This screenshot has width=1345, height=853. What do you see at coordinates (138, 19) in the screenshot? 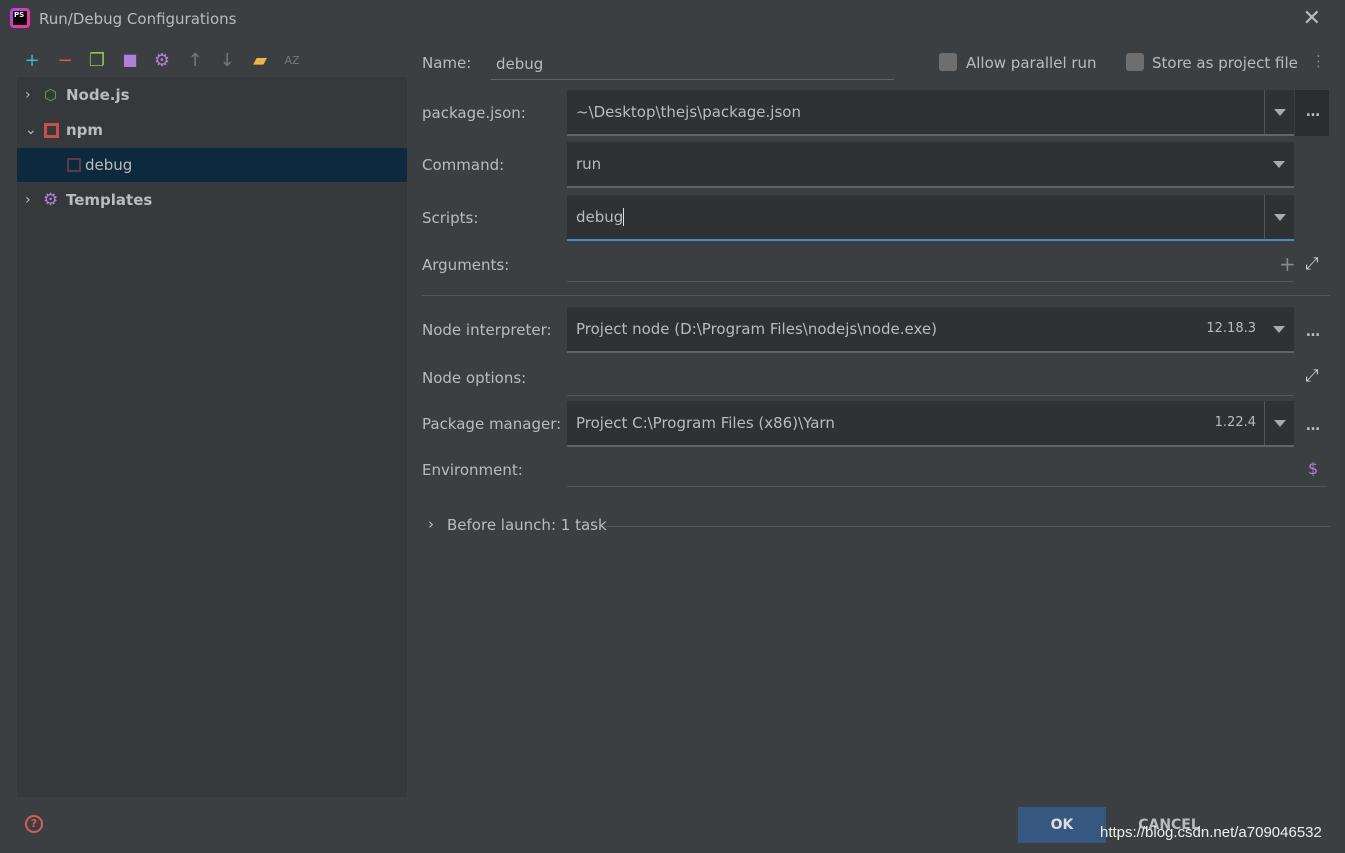
I see `window-title: Run/Debug Configurations` at bounding box center [138, 19].